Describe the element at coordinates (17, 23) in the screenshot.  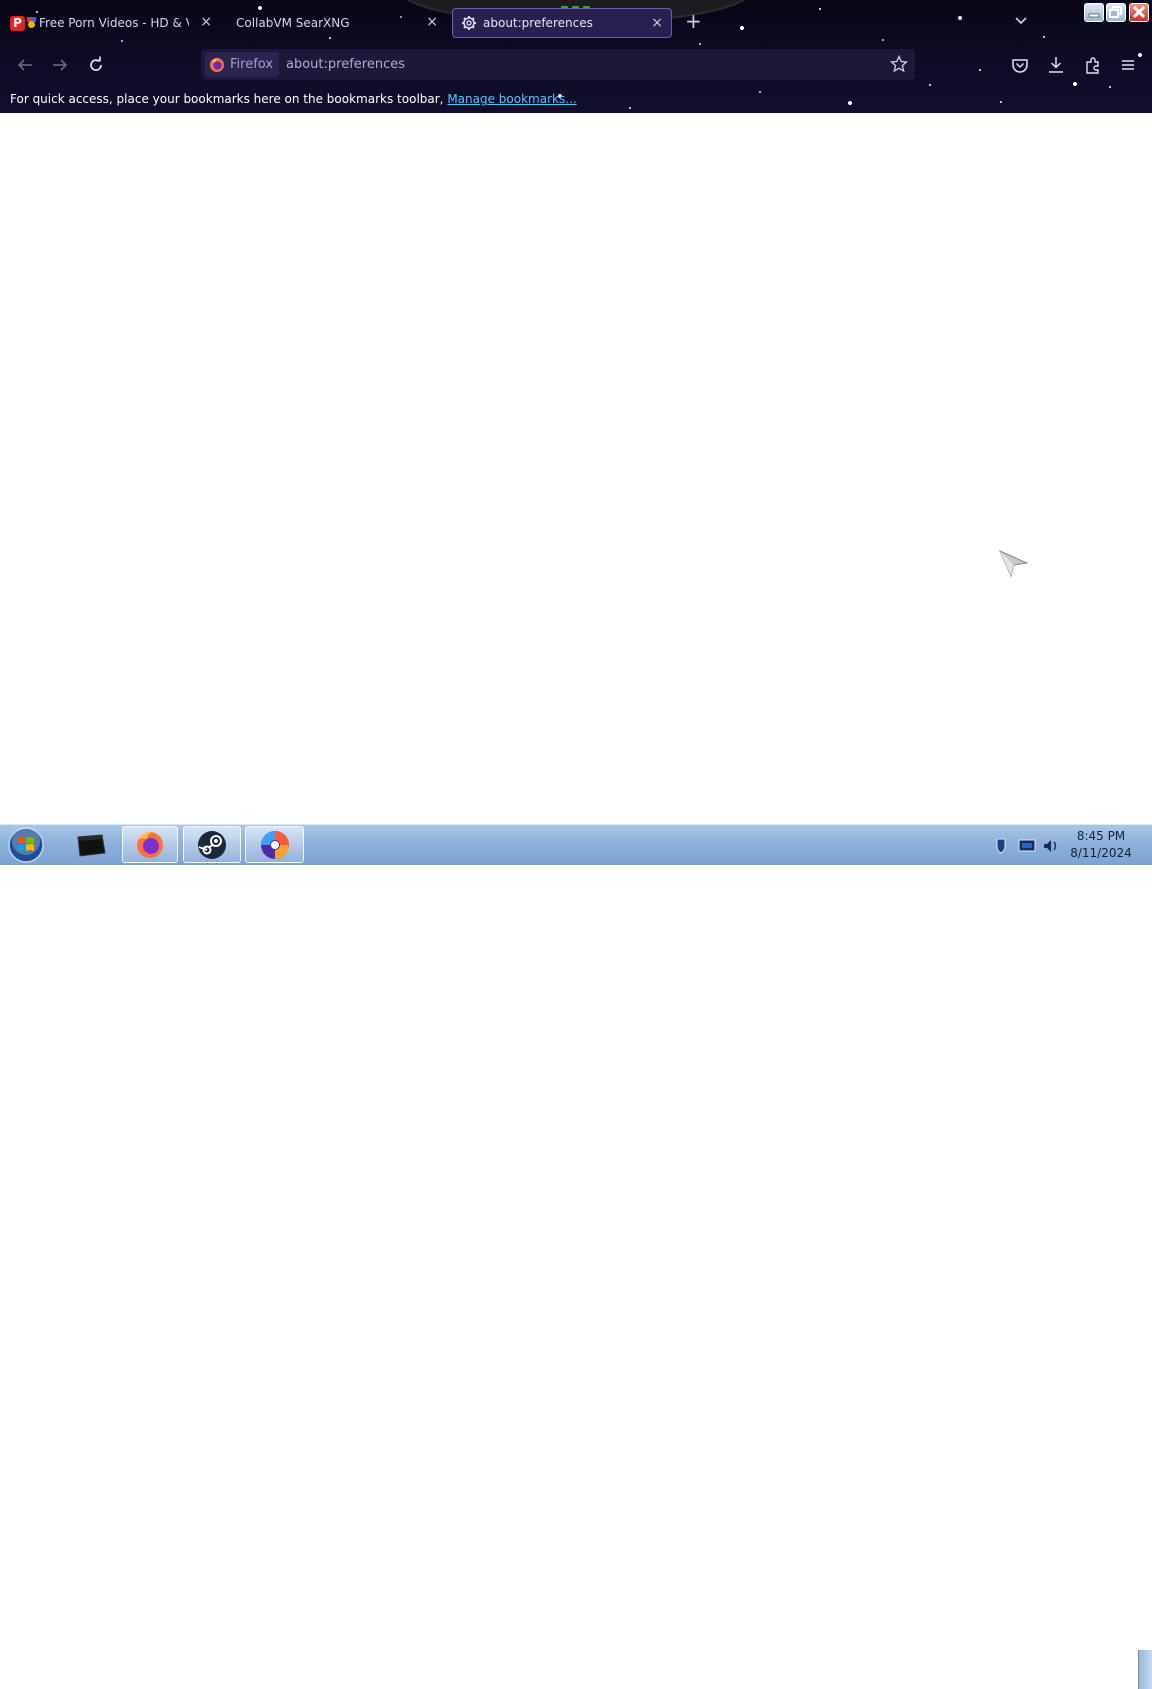
I see `pornhub-p-icon: P` at that location.